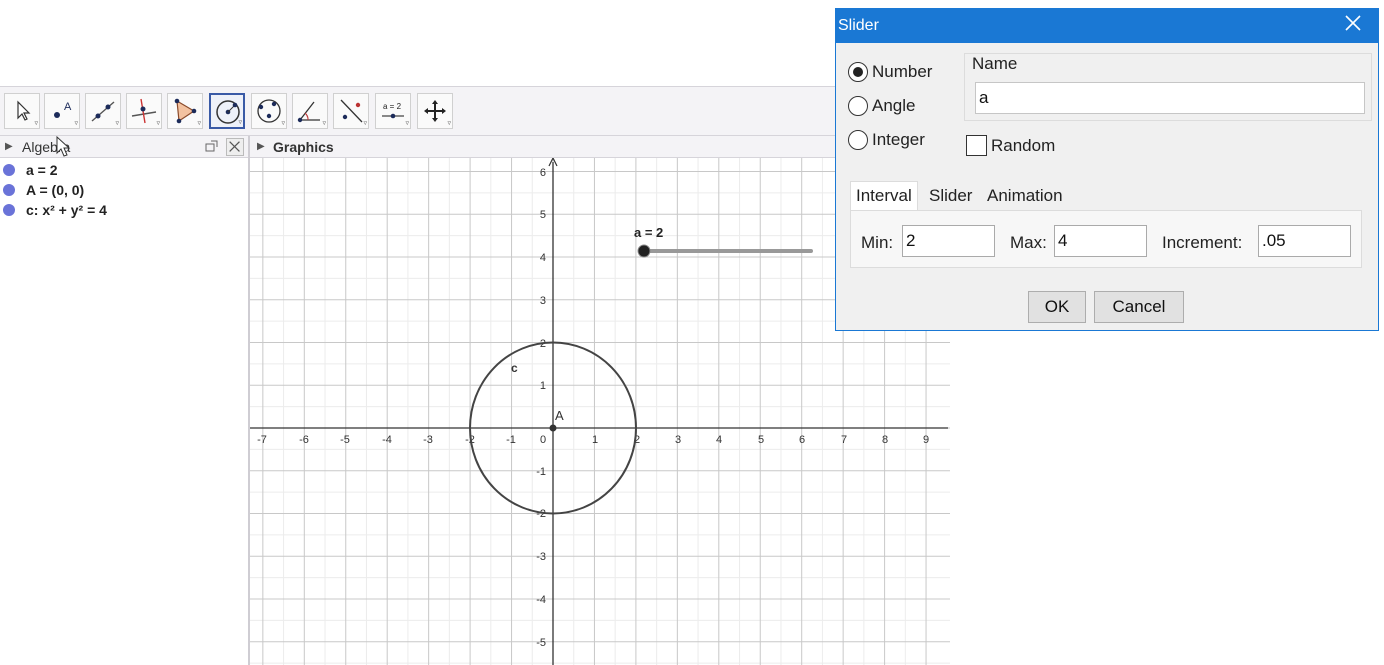 This screenshot has height=665, width=1384. What do you see at coordinates (648, 232) in the screenshot?
I see `slider-label: a = 2` at bounding box center [648, 232].